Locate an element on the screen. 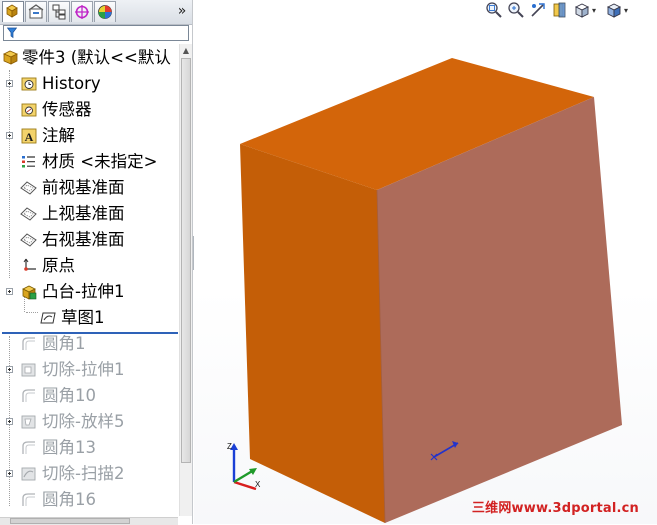  tab-dimxpert-manager is located at coordinates (82, 11).